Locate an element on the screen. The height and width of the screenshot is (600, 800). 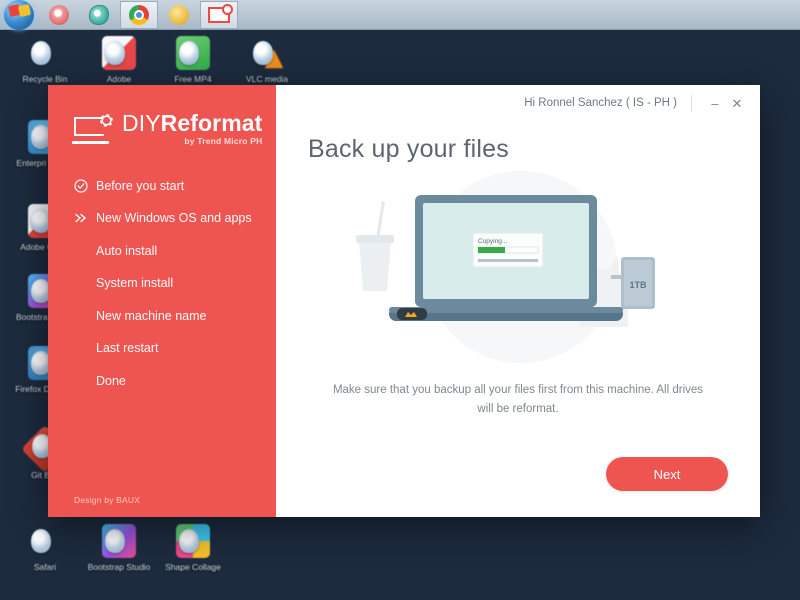
step-item-last-restart: Last restart is located at coordinates (162, 348).